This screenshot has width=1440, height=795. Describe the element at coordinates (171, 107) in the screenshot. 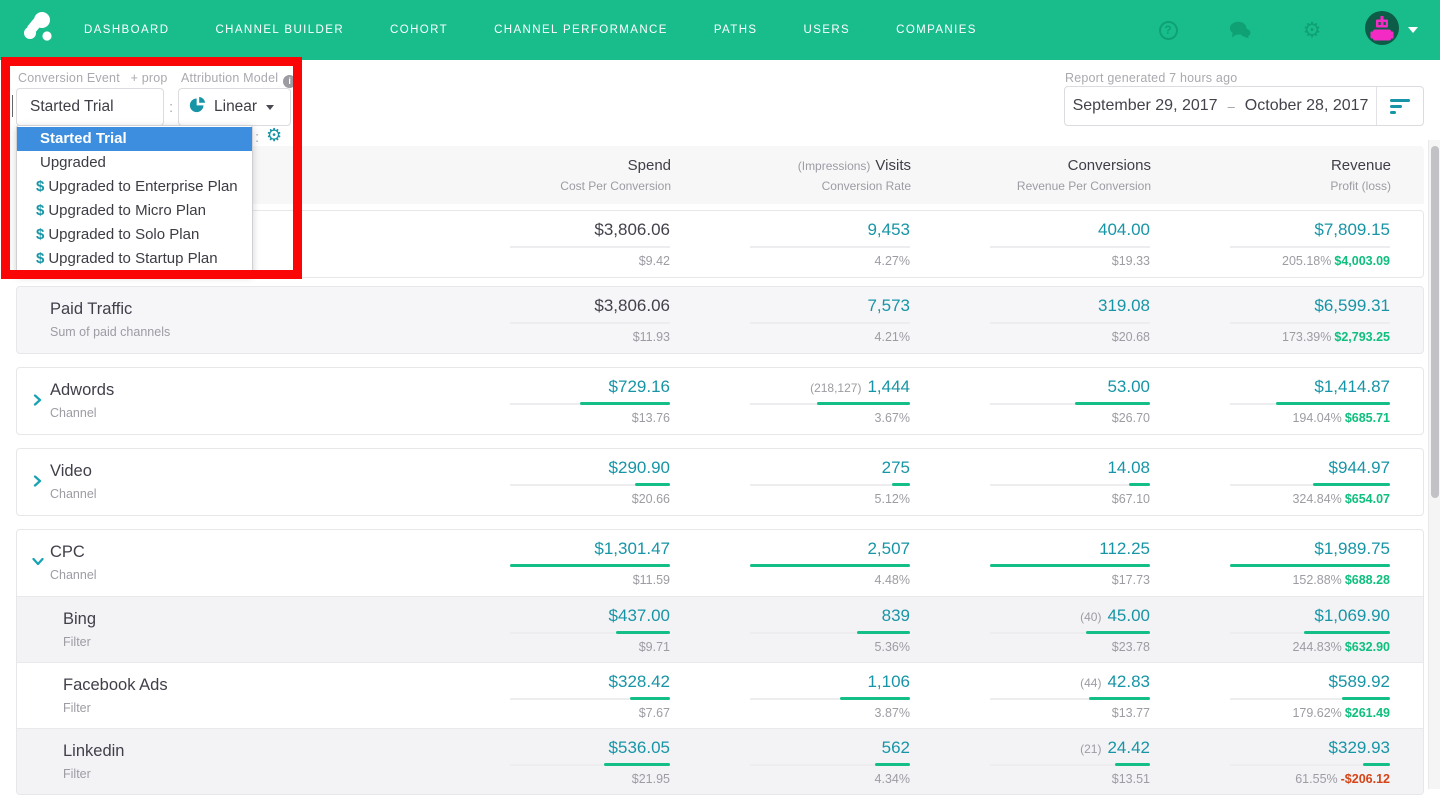

I see `controls-colon: :` at that location.